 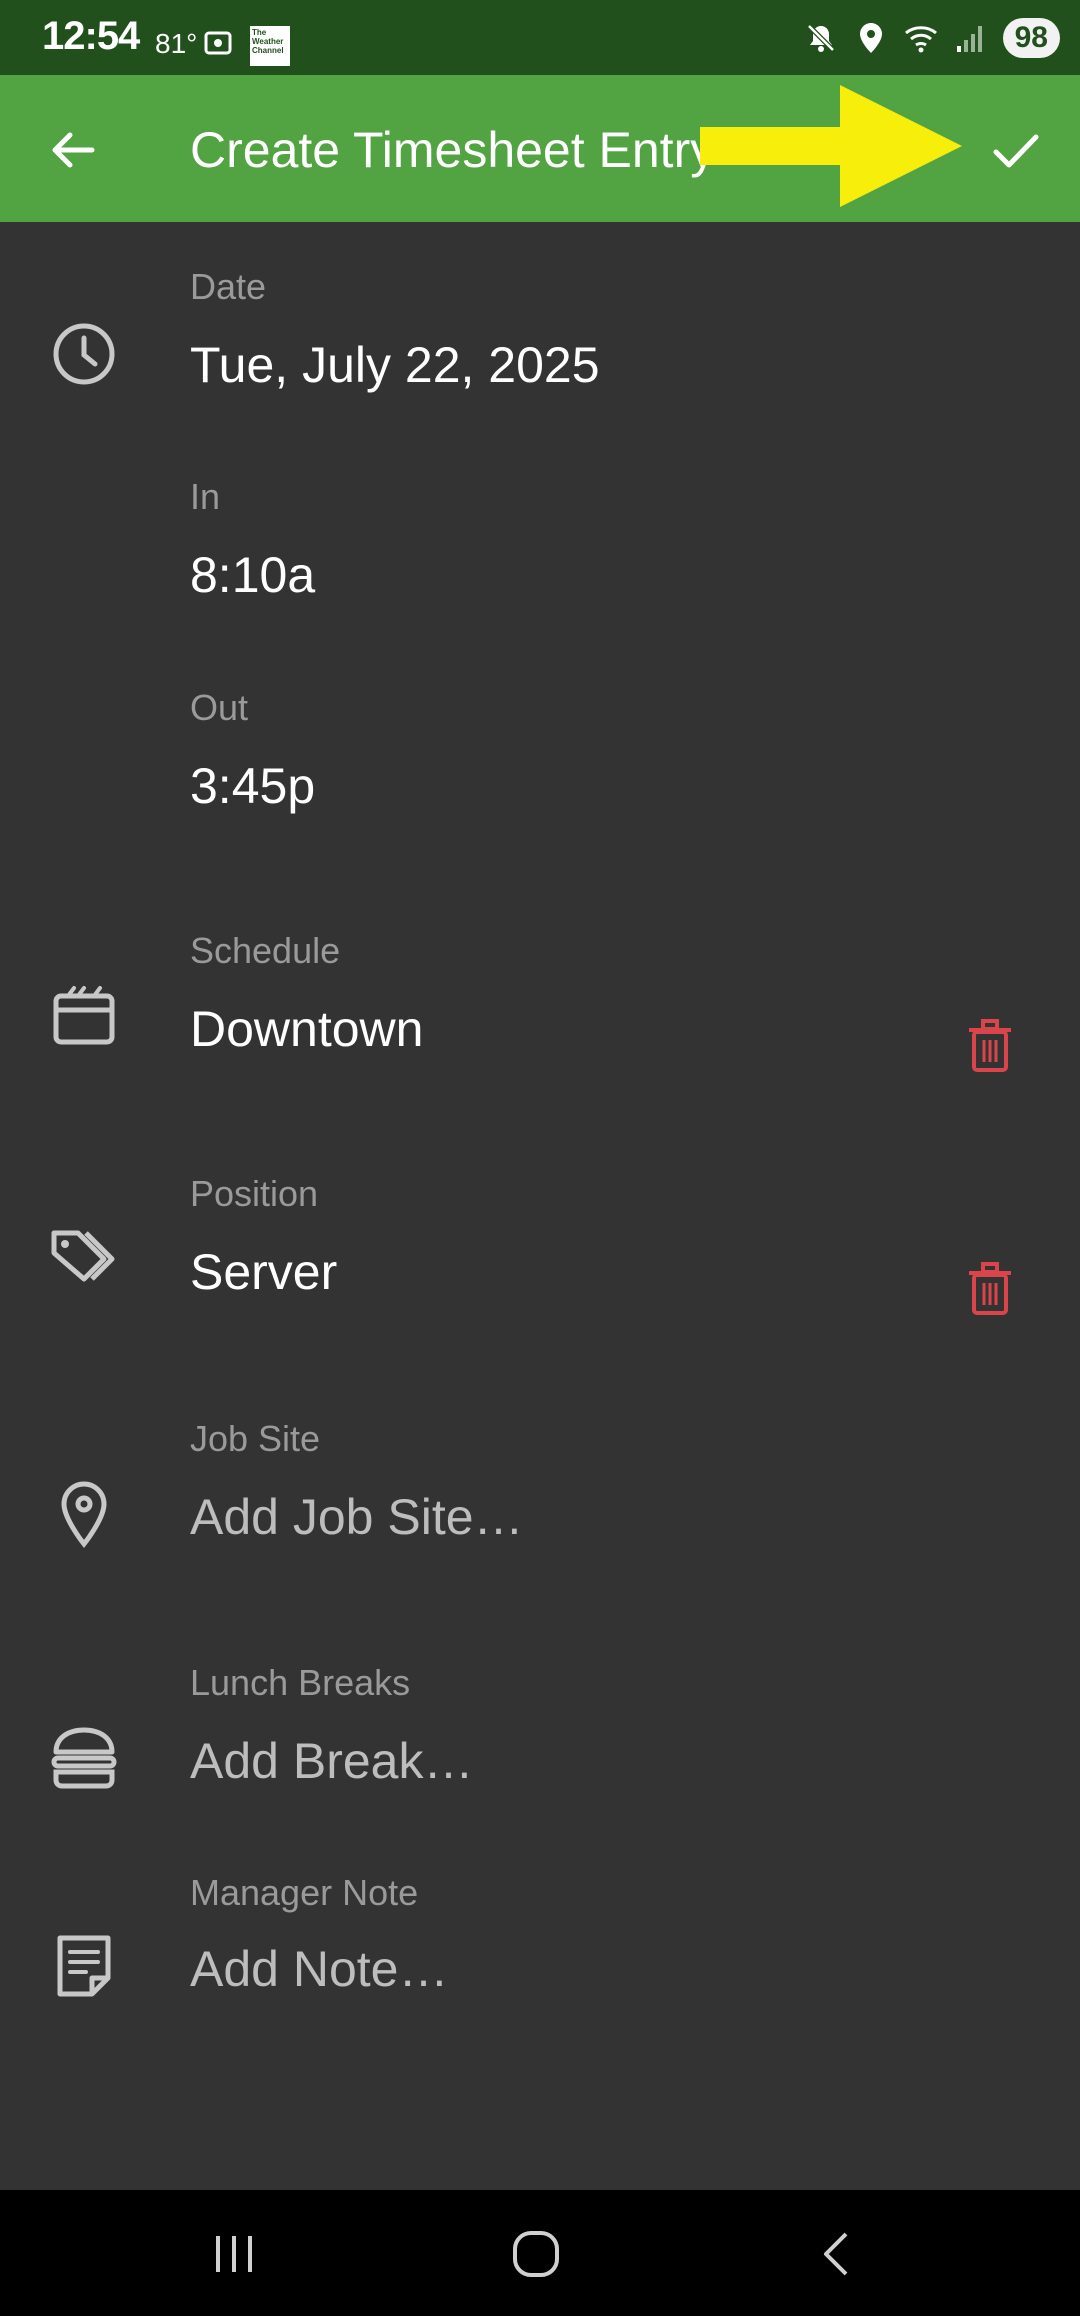 I want to click on signal-icon, so click(x=969, y=39).